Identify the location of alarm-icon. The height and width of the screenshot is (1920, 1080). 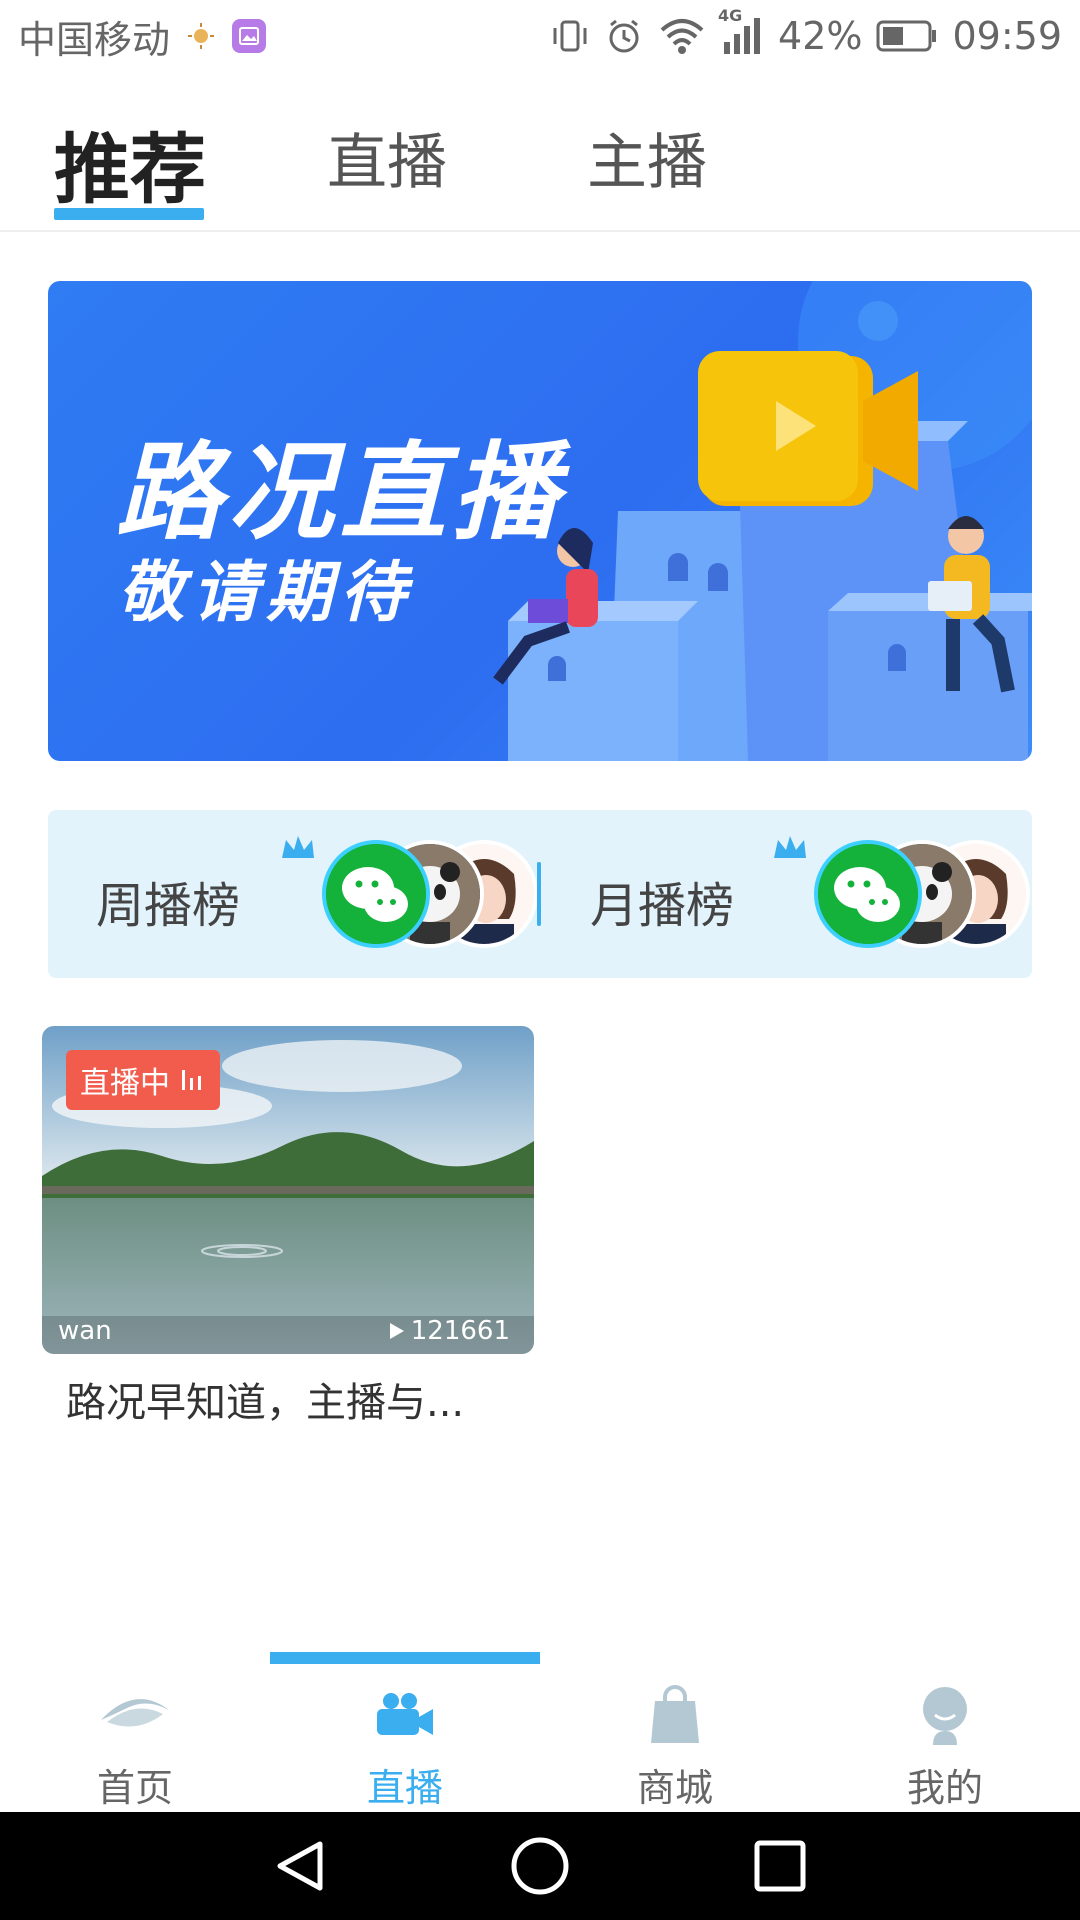
(624, 36).